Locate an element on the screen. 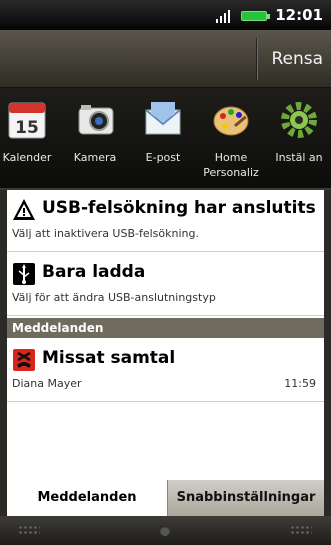 This screenshot has width=331, height=545. messages-section-heading: Meddelanden is located at coordinates (165, 328).